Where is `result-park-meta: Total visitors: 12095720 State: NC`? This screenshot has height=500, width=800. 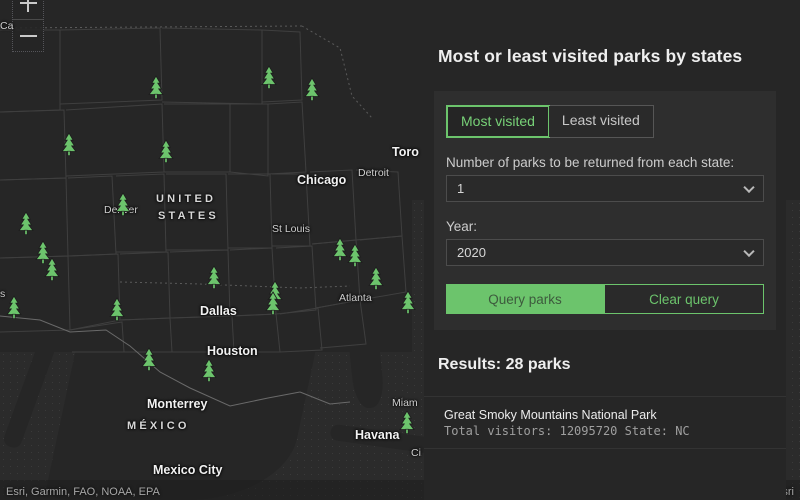
result-park-meta: Total visitors: 12095720 State: NC is located at coordinates (567, 431).